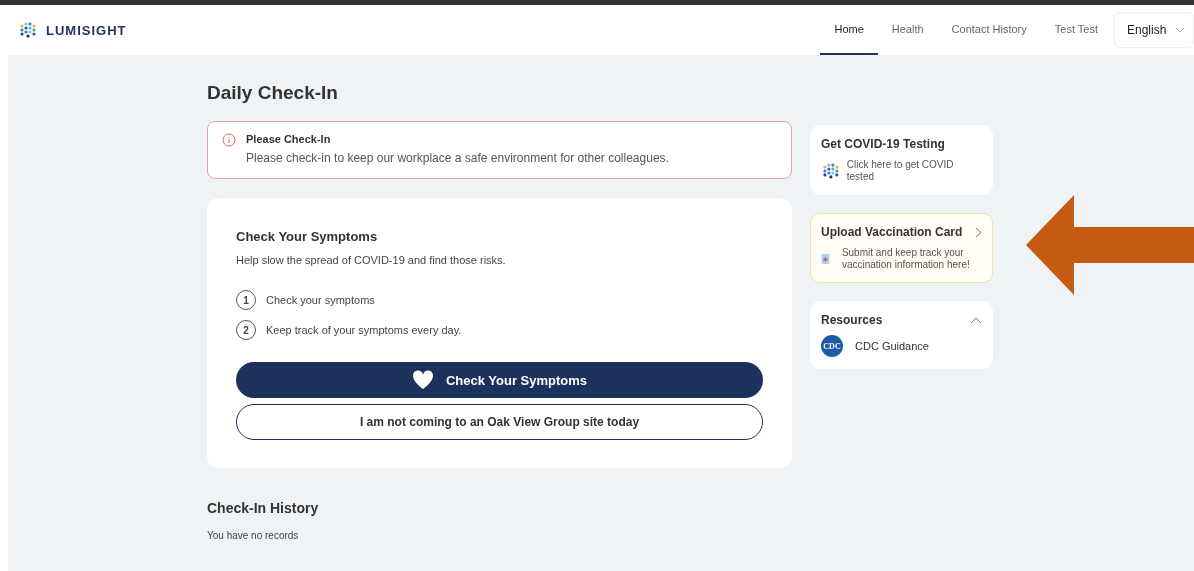 The height and width of the screenshot is (571, 1194). I want to click on language-select: English, so click(1154, 30).